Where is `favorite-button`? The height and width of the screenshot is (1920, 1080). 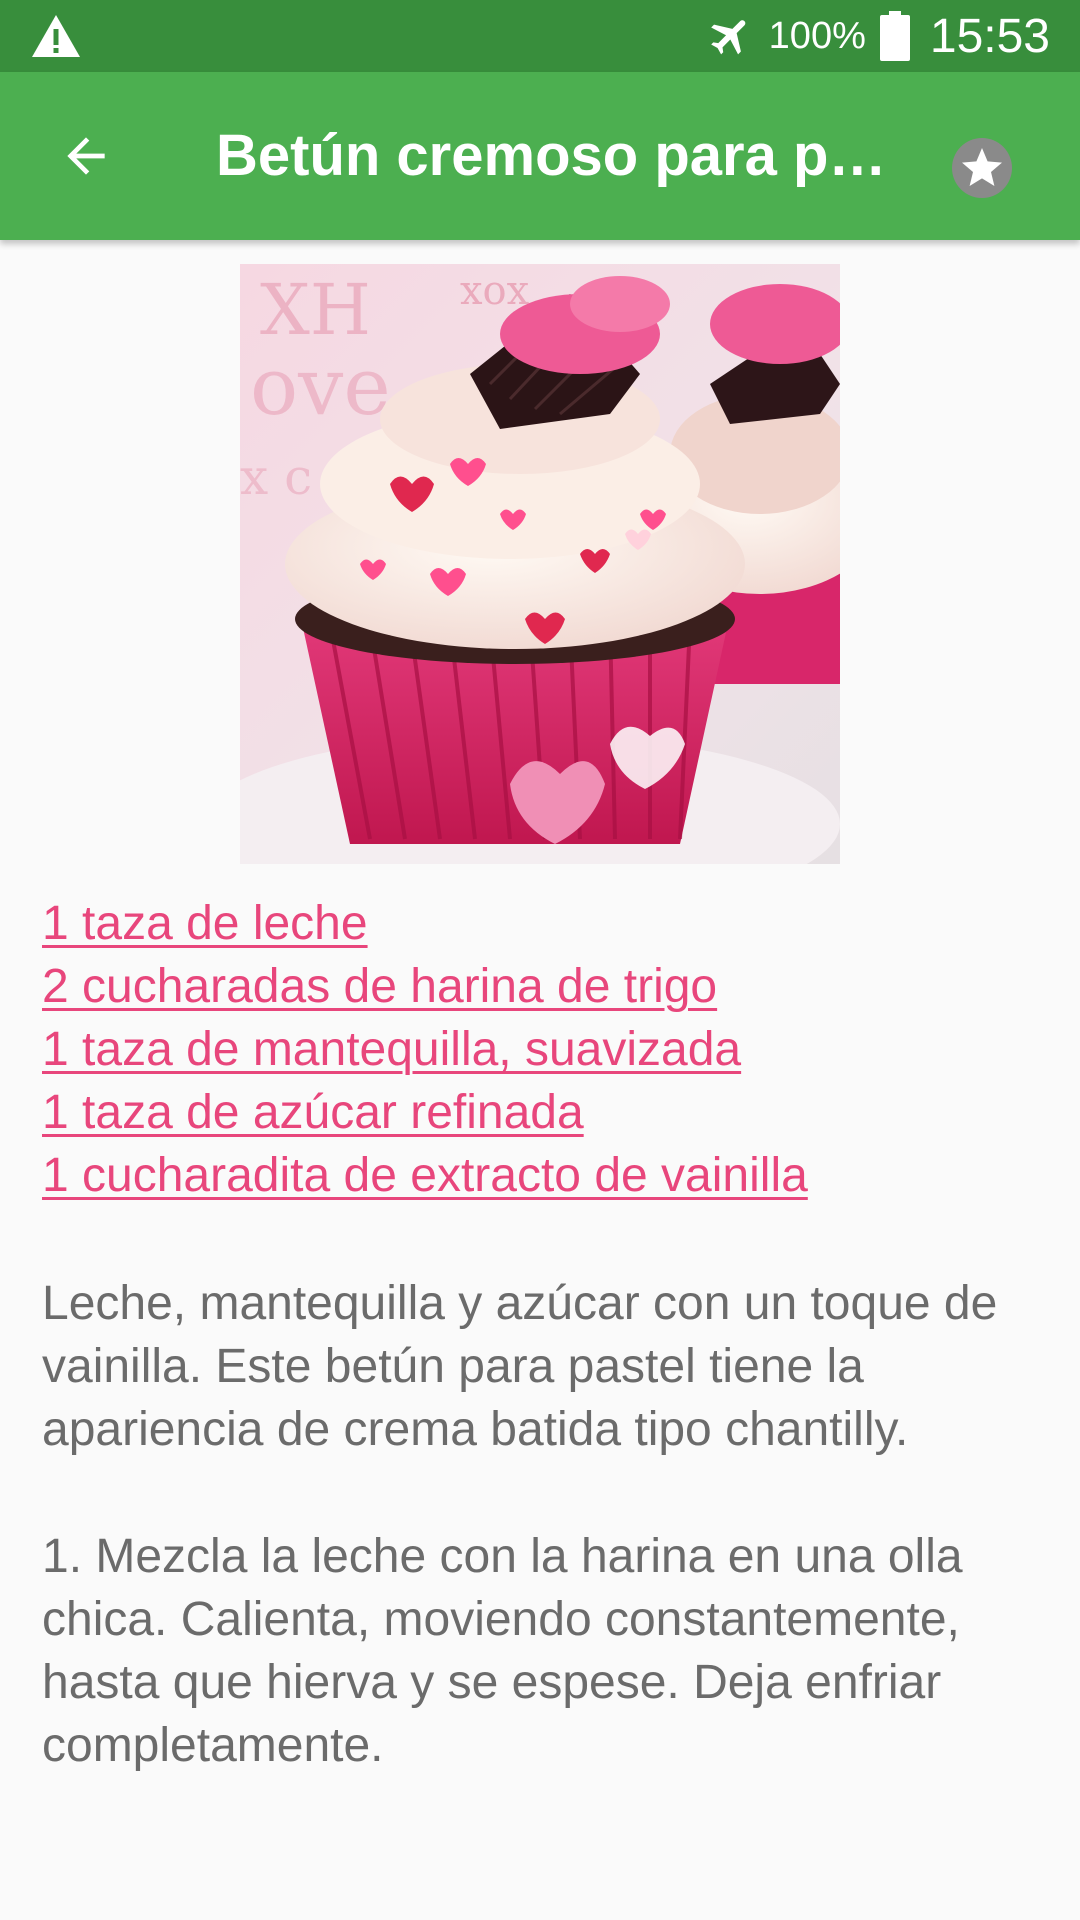
favorite-button is located at coordinates (982, 168).